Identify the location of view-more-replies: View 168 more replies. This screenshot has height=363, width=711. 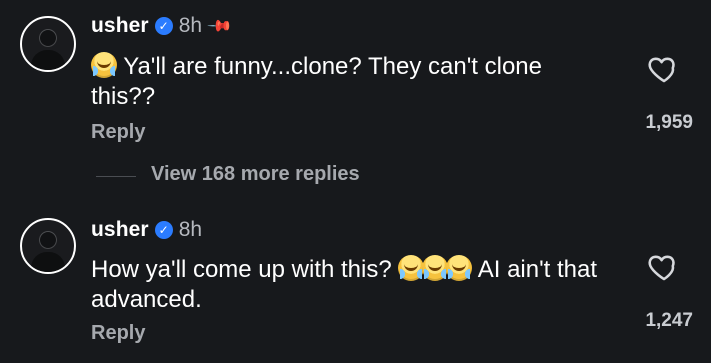
(355, 176).